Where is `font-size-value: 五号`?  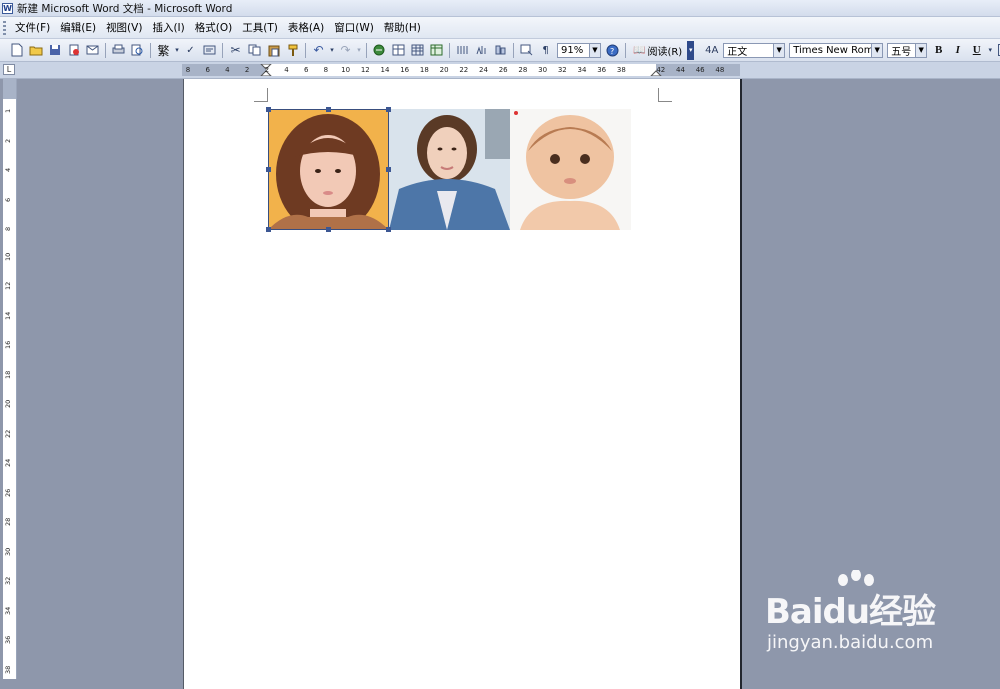
font-size-value: 五号 is located at coordinates (901, 50).